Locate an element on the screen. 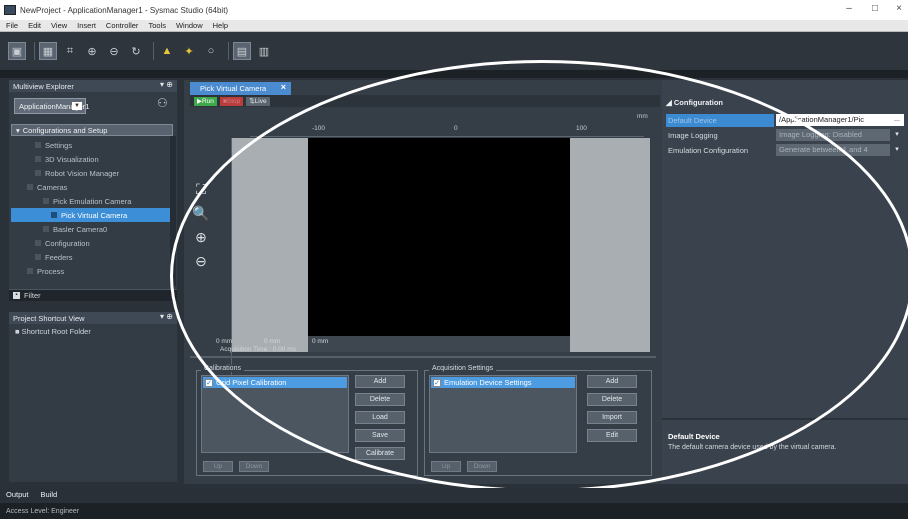 The image size is (908, 519). stop-button: ■Stop is located at coordinates (231, 101).